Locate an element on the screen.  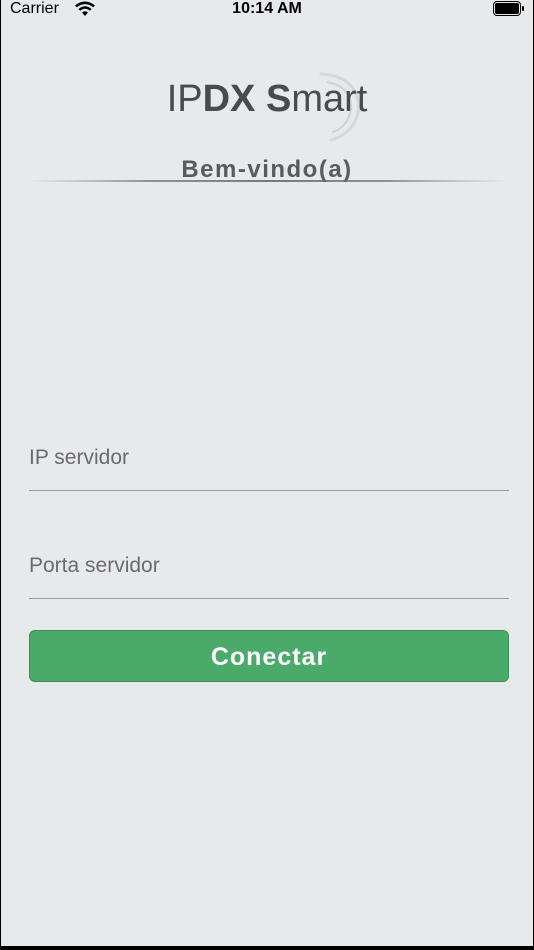
clock: 10:14 AM is located at coordinates (267, 8).